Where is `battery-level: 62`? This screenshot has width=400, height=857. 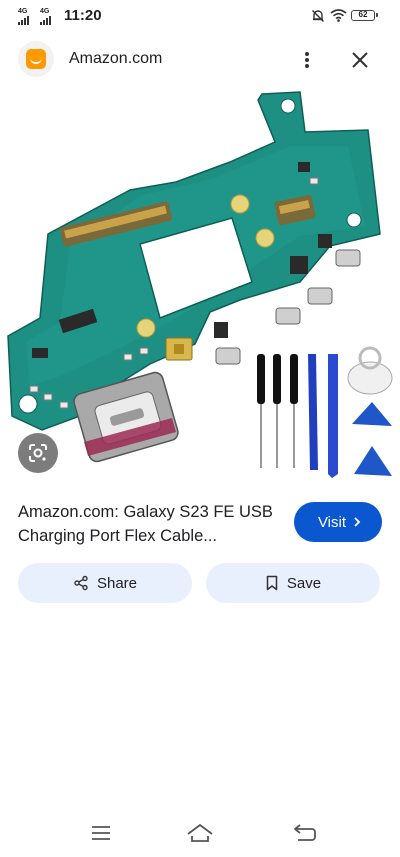
battery-level: 62 is located at coordinates (363, 14).